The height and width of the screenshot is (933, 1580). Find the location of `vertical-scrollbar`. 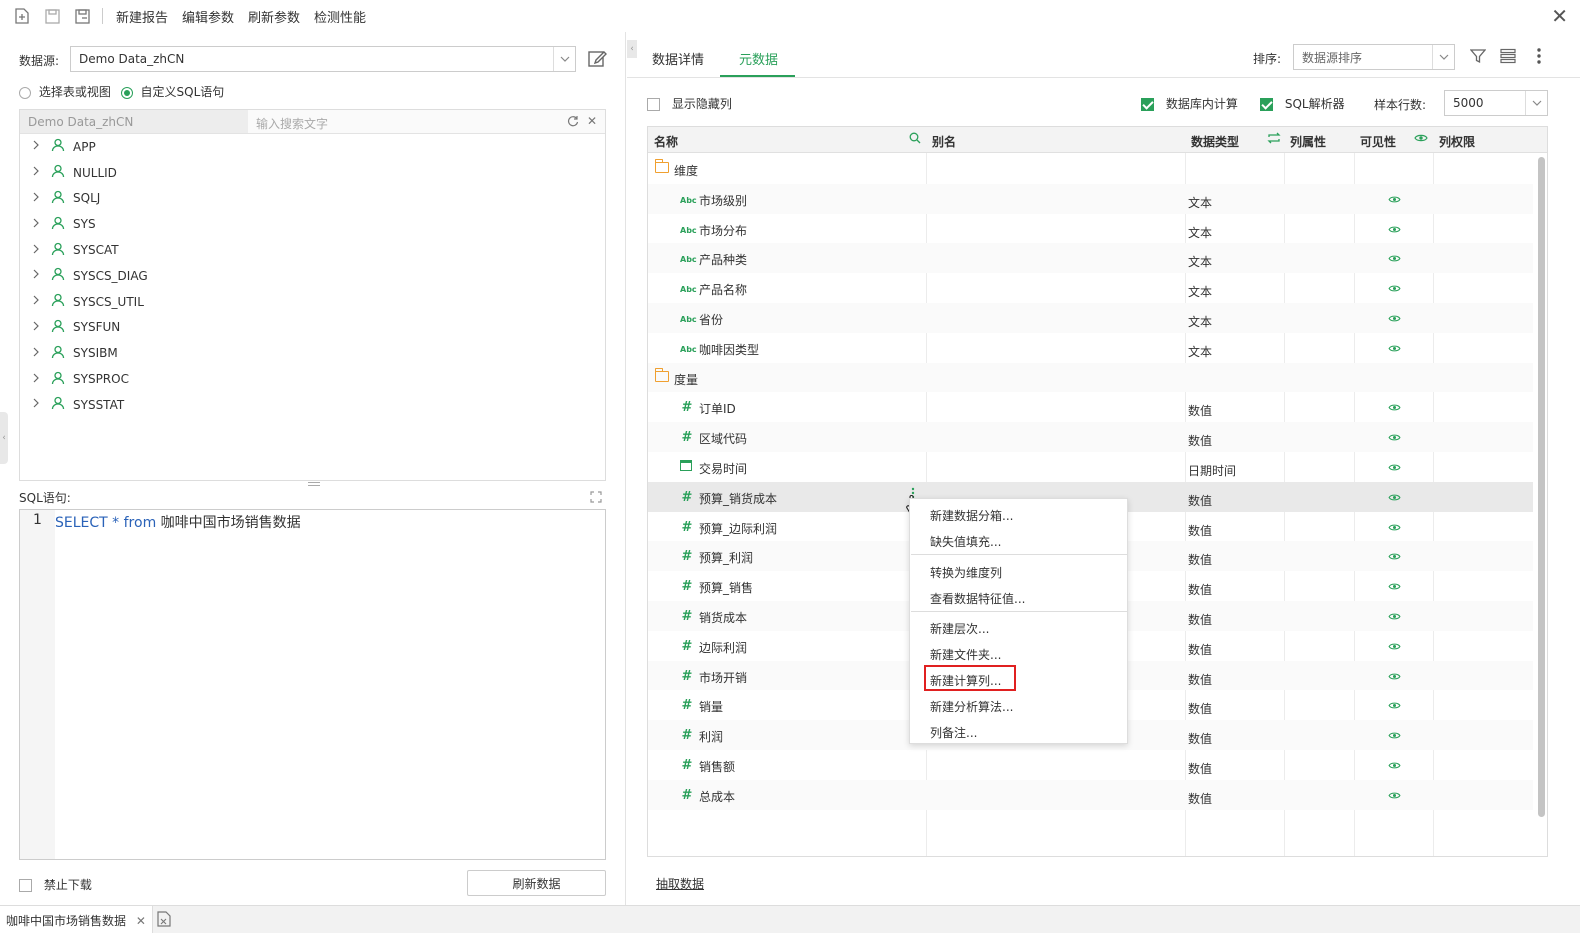

vertical-scrollbar is located at coordinates (1541, 487).